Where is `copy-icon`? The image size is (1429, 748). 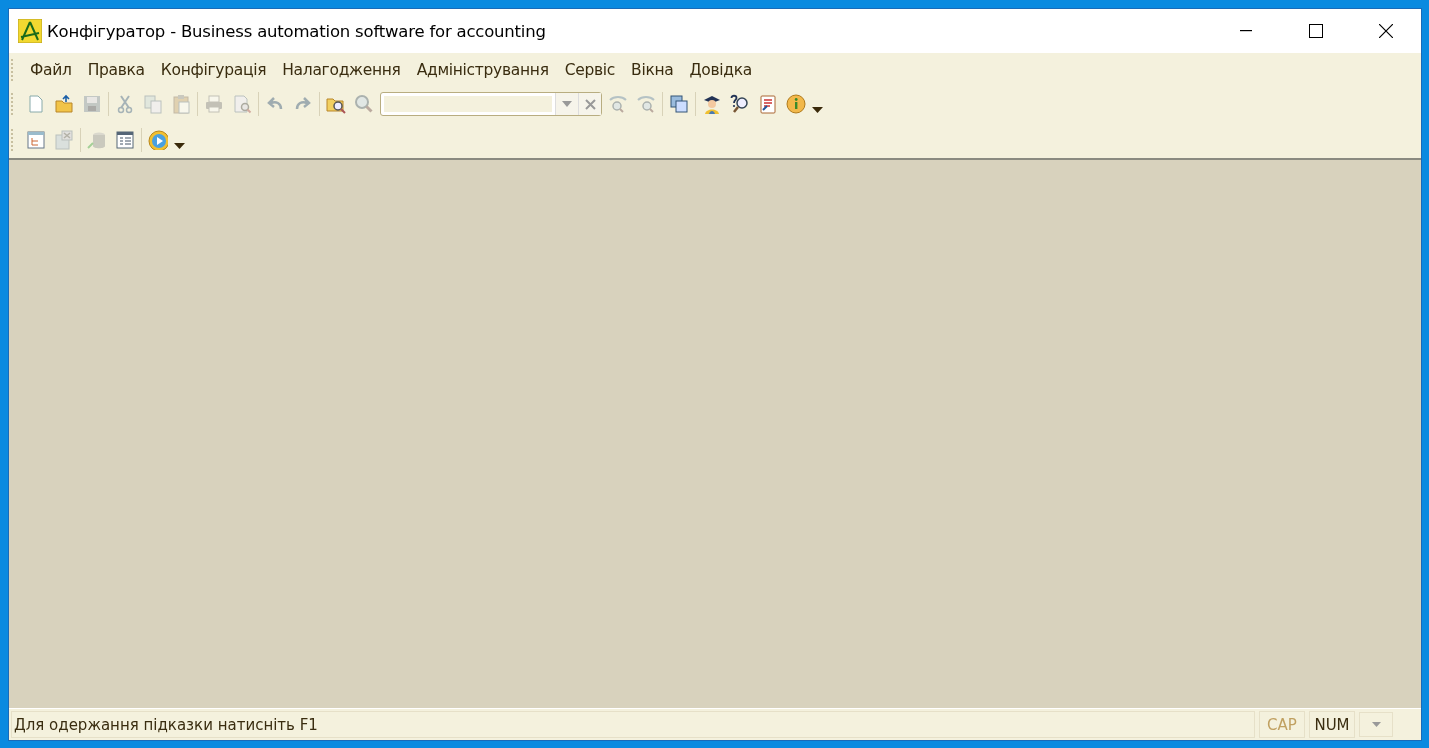 copy-icon is located at coordinates (153, 104).